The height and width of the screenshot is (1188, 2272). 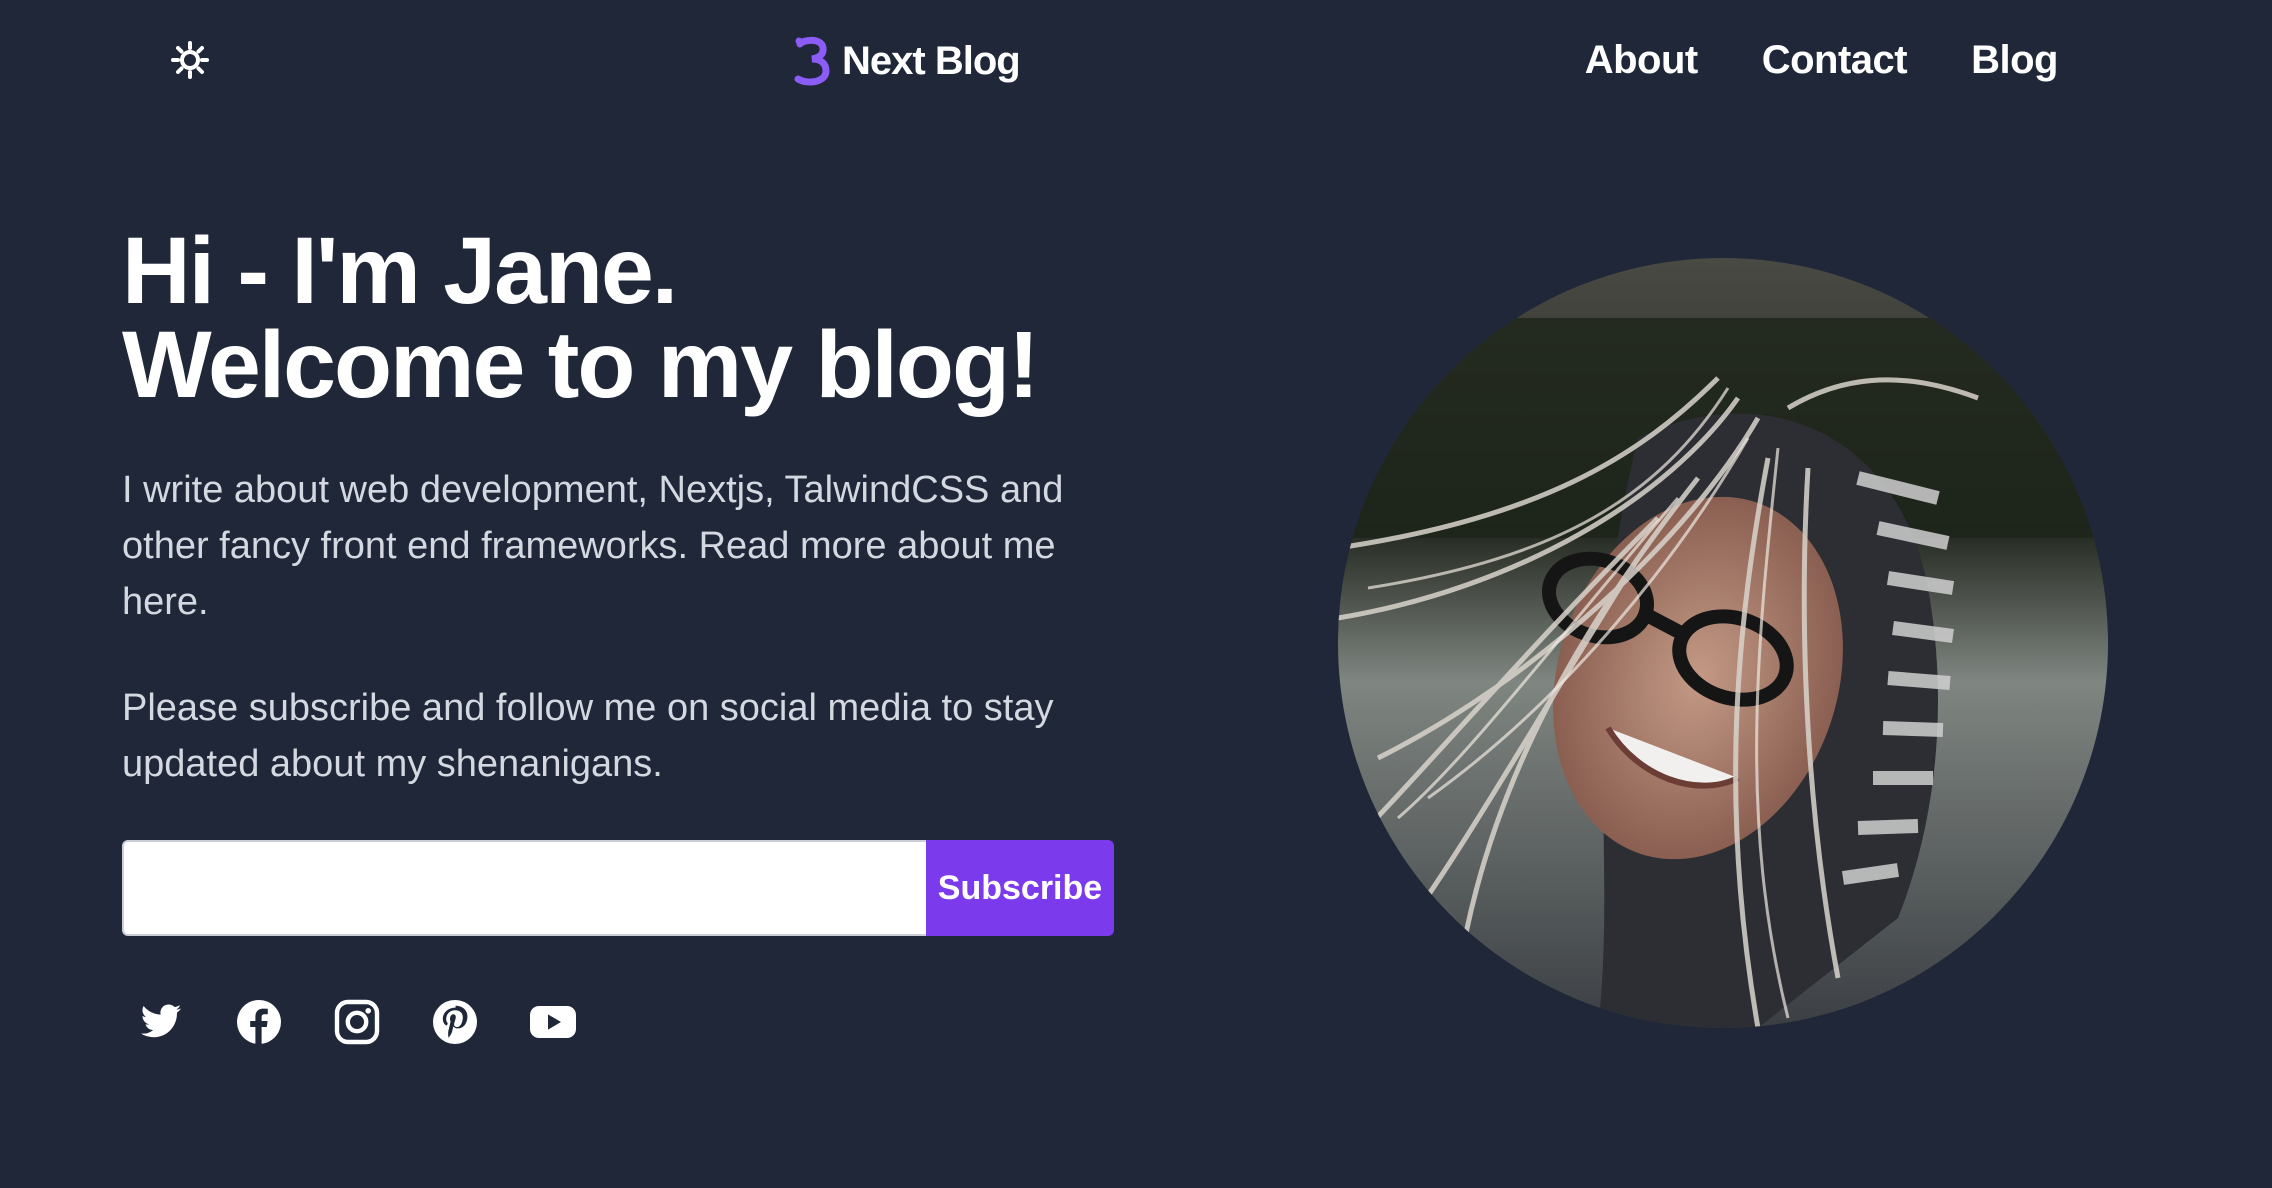 I want to click on facebook-link, so click(x=259, y=1022).